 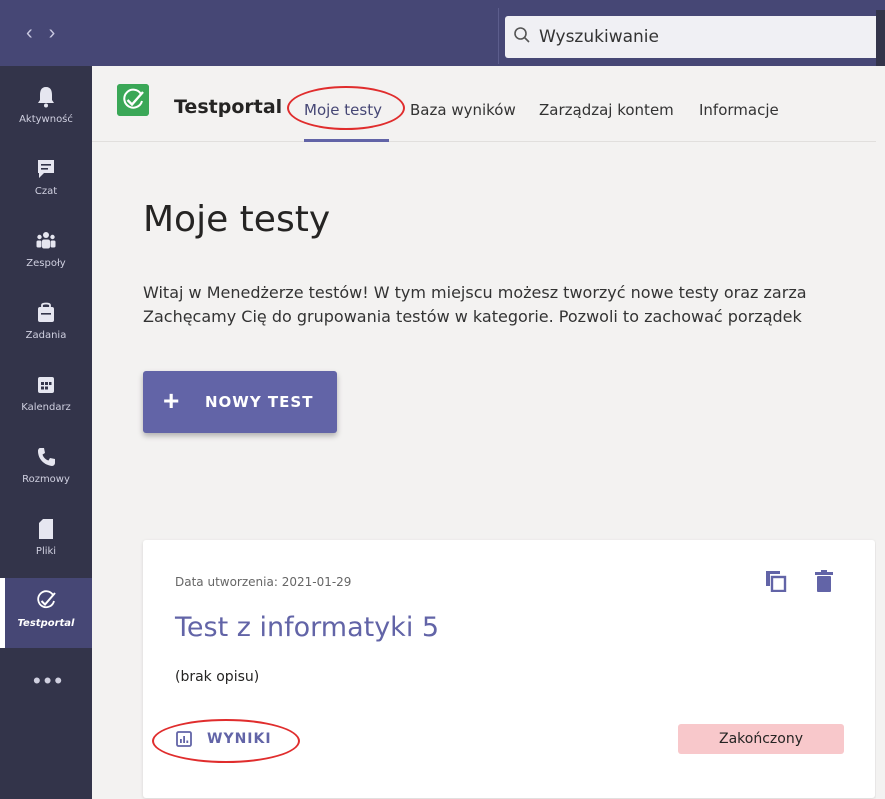 What do you see at coordinates (217, 677) in the screenshot?
I see `test-description: (brak opisu)` at bounding box center [217, 677].